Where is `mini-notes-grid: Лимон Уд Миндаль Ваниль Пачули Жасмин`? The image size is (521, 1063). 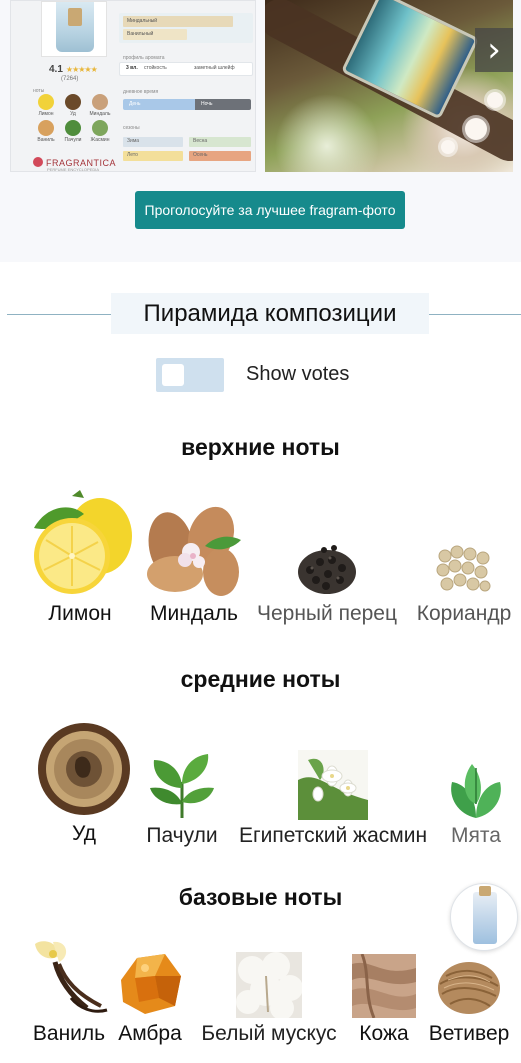 mini-notes-grid: Лимон Уд Миндаль Ваниль Пачули Жасмин is located at coordinates (73, 119).